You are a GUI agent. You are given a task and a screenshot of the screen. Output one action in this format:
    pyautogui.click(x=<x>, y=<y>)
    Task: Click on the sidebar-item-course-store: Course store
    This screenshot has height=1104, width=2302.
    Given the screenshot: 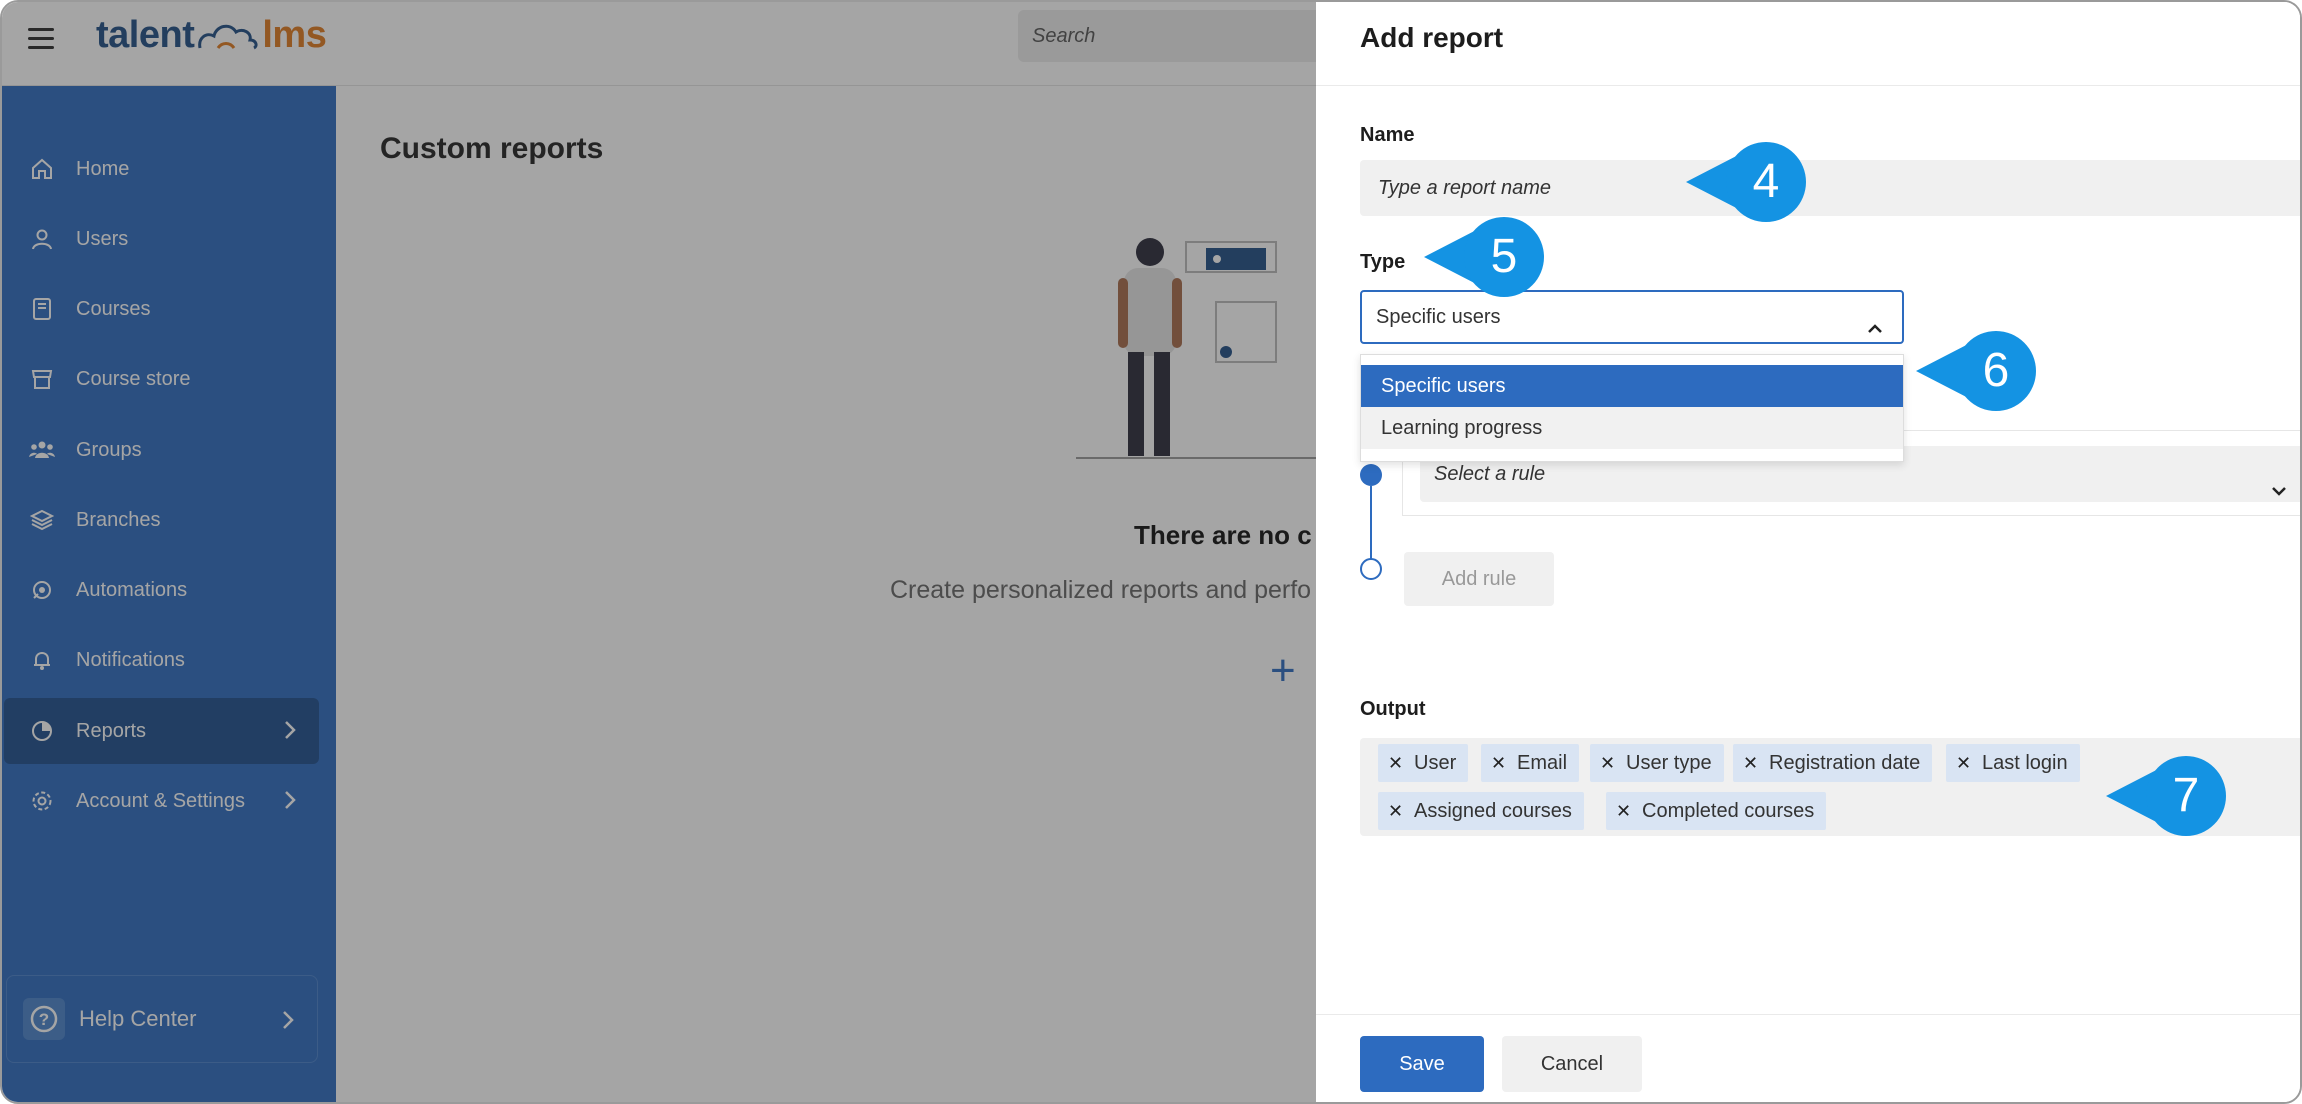 What is the action you would take?
    pyautogui.click(x=161, y=379)
    